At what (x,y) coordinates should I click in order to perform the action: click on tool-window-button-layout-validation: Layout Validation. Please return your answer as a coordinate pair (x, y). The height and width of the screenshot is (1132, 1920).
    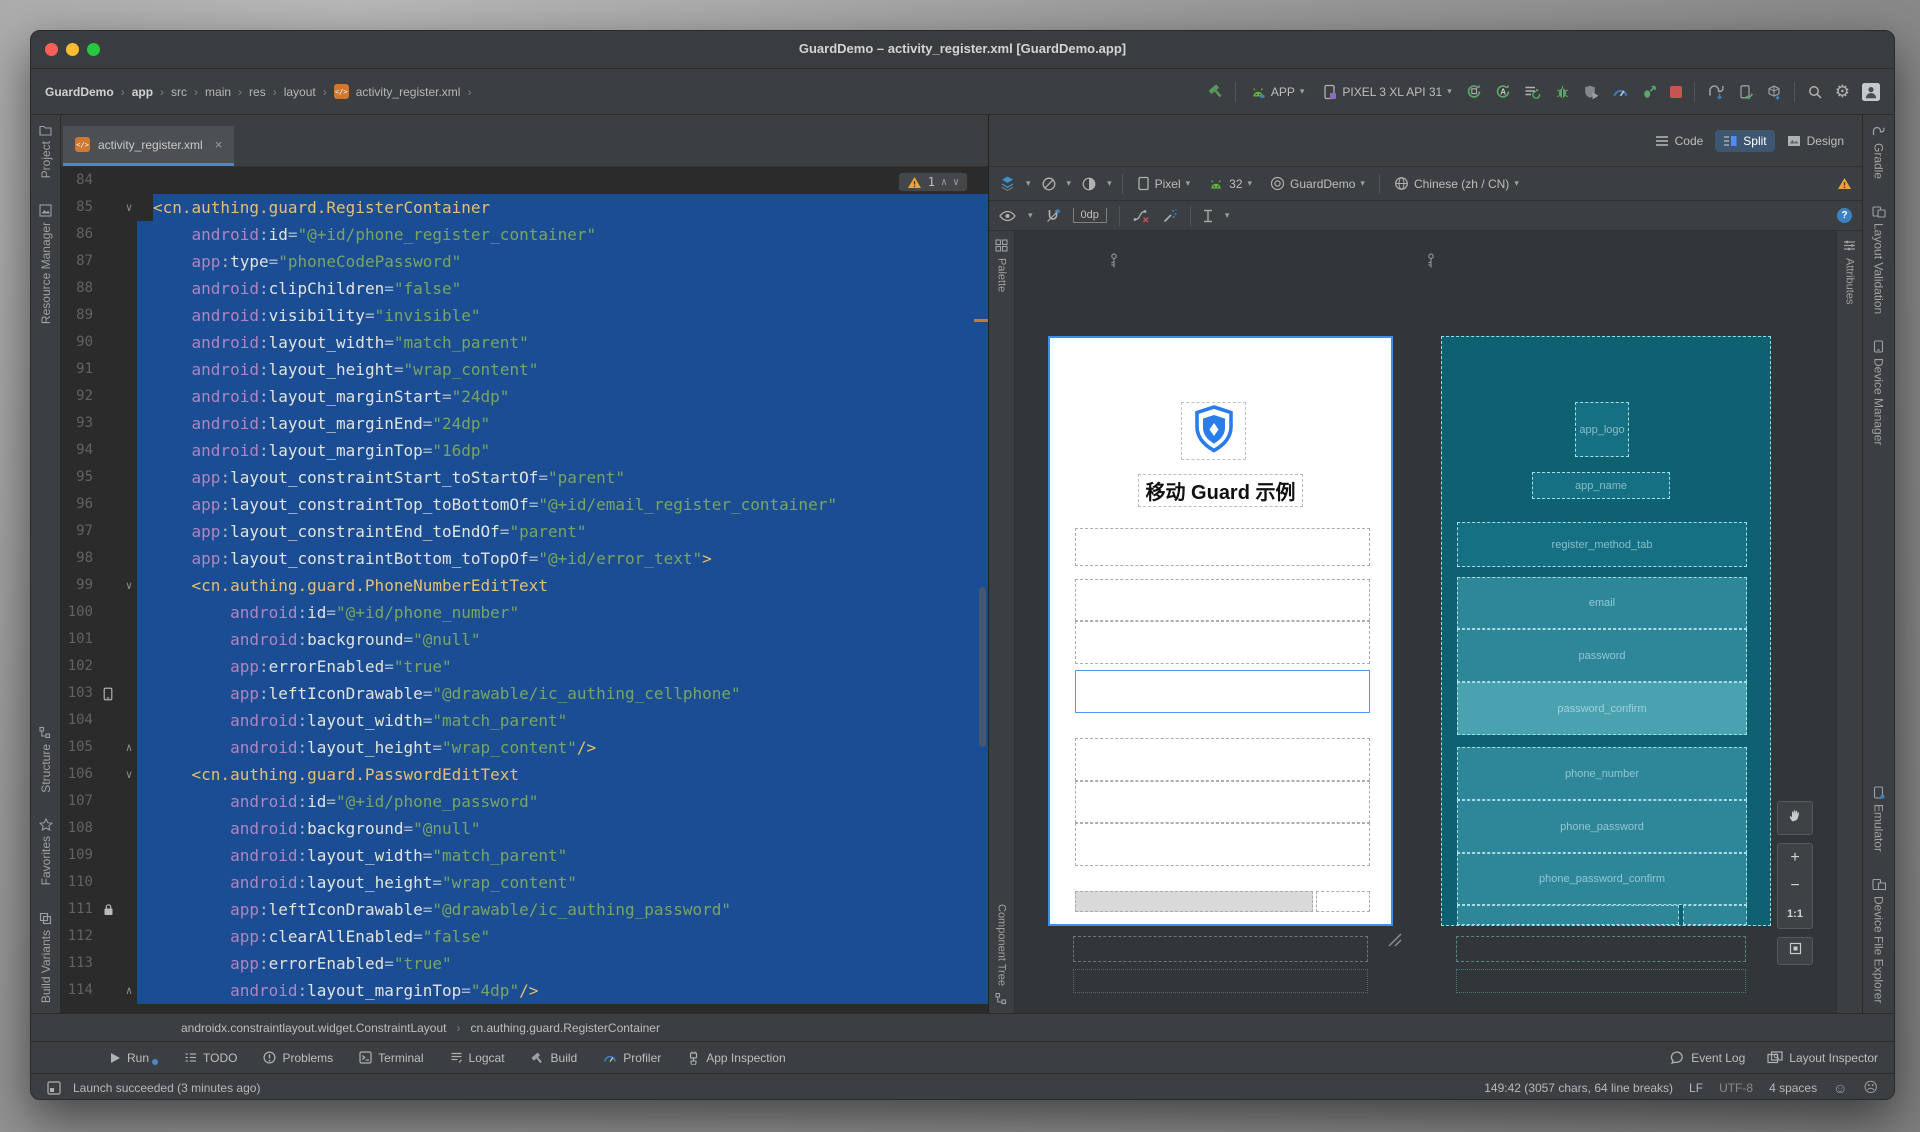
    Looking at the image, I should click on (1879, 259).